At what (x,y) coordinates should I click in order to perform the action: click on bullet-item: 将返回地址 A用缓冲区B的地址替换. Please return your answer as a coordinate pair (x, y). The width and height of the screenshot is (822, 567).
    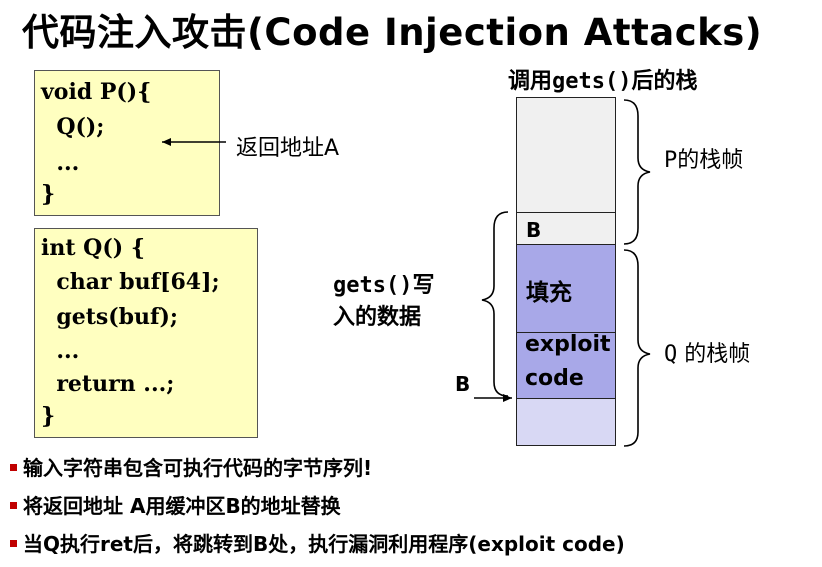
    Looking at the image, I should click on (175, 504).